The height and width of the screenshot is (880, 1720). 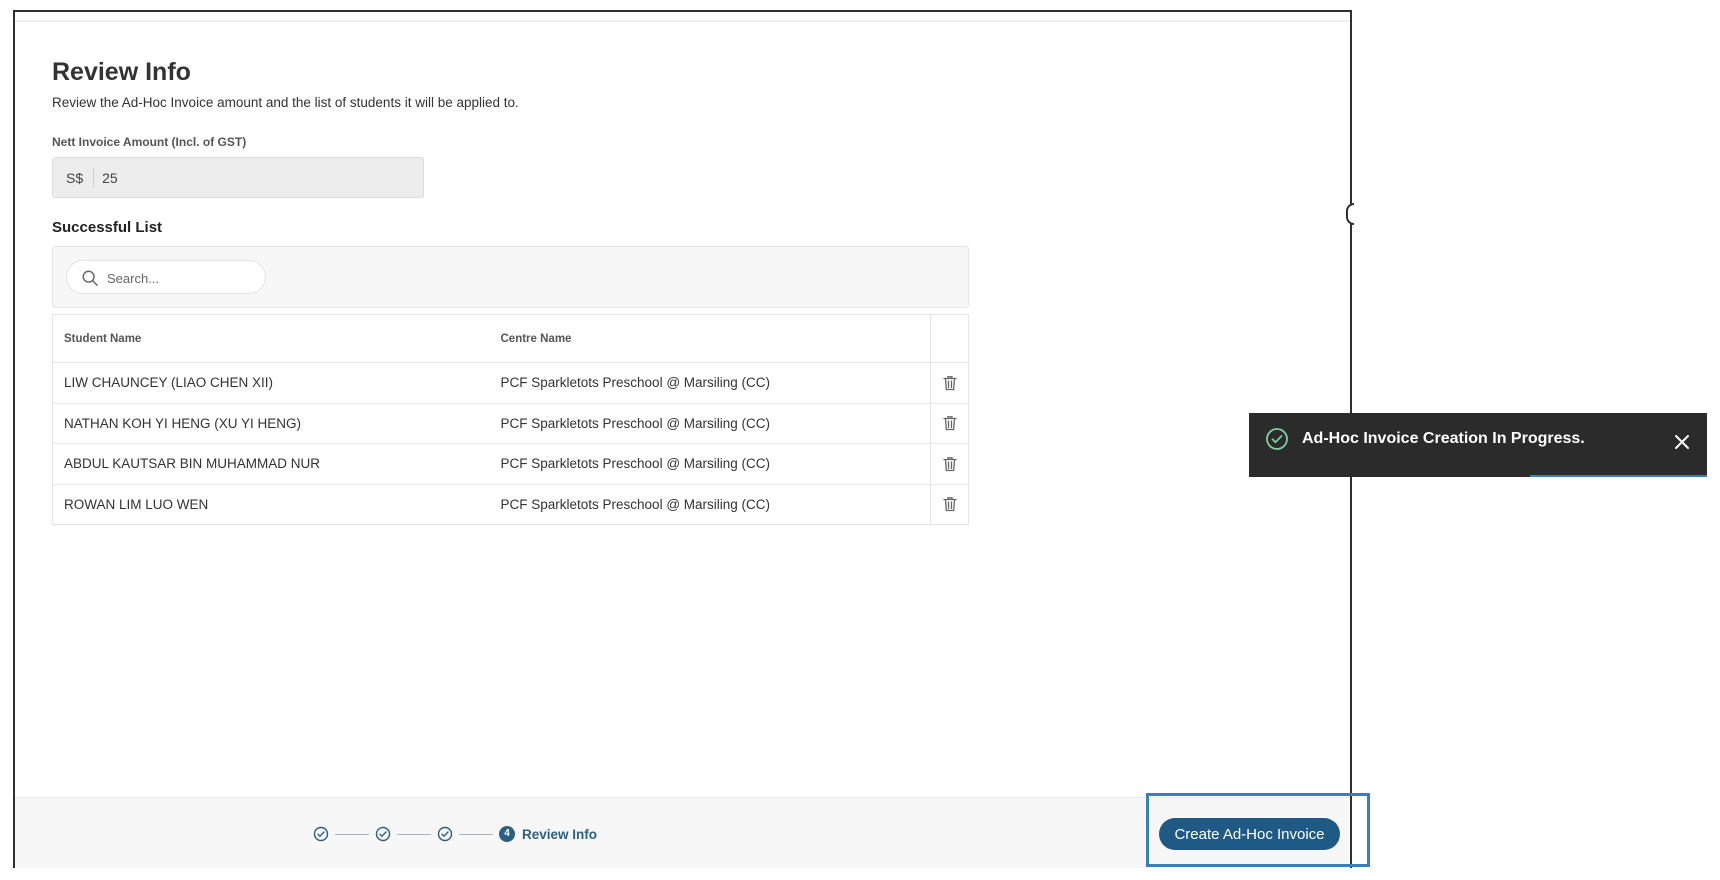 What do you see at coordinates (1443, 438) in the screenshot?
I see `toast-message: Ad-Hoc Invoice Creation In Progress.` at bounding box center [1443, 438].